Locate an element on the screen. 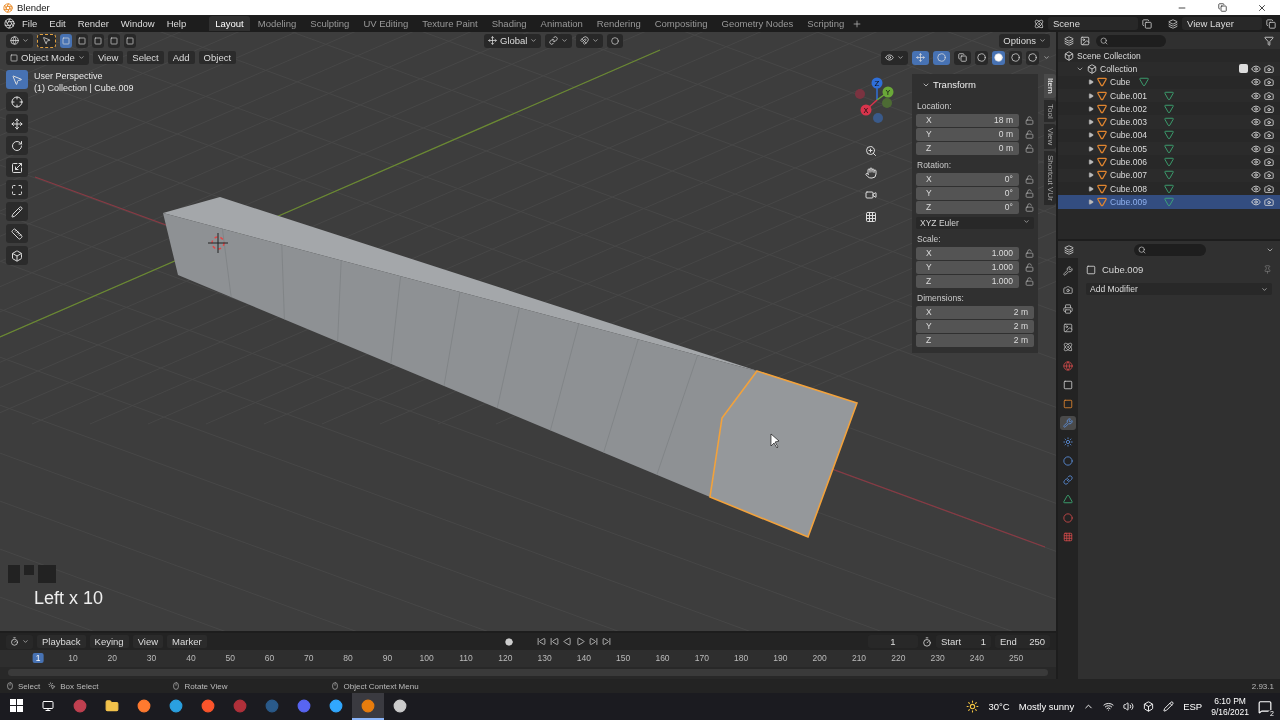 The width and height of the screenshot is (1280, 720). scene-field: Scene is located at coordinates (1093, 23).